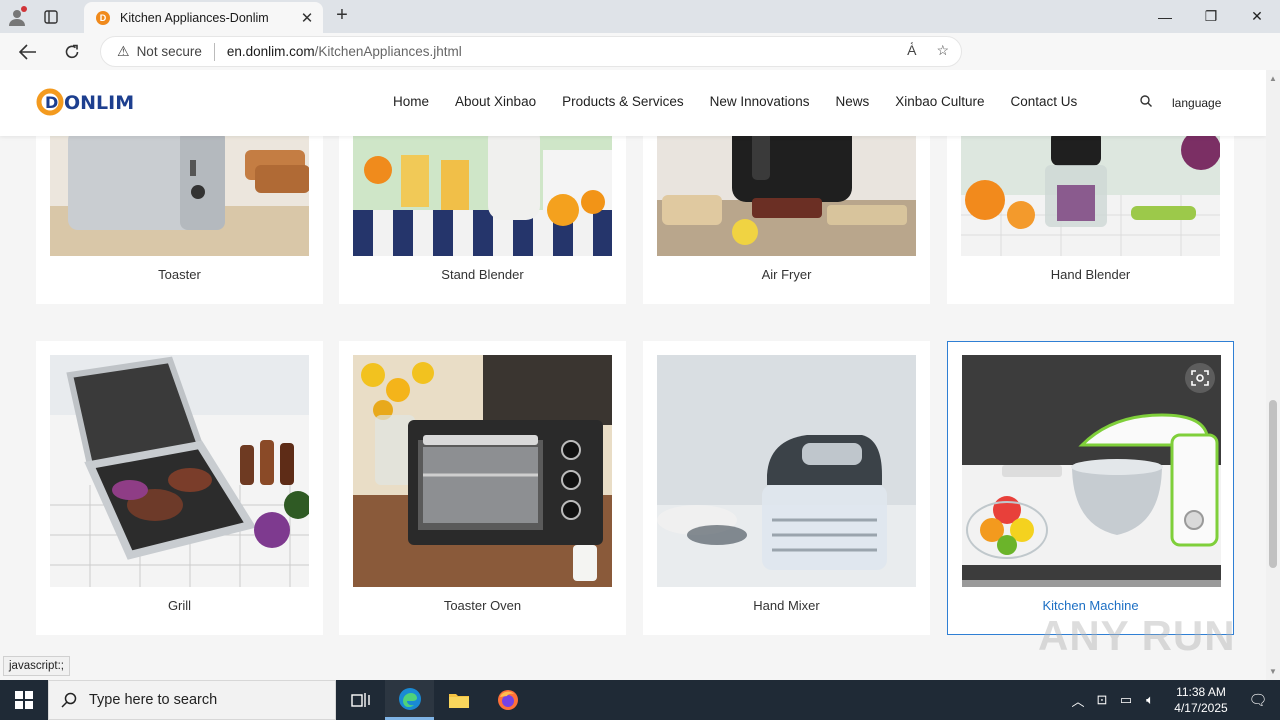 The height and width of the screenshot is (720, 1280). I want to click on svg-text: D, so click(51, 102).